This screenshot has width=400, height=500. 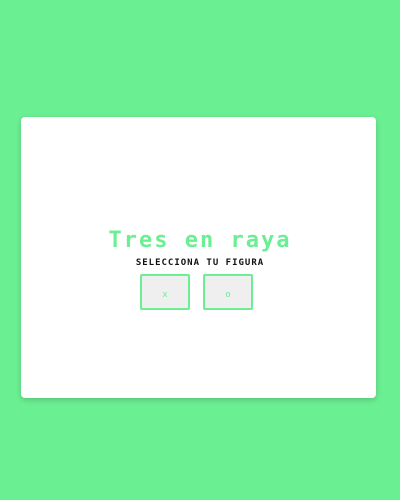 I want to click on figure-choices: x o, so click(x=198, y=293).